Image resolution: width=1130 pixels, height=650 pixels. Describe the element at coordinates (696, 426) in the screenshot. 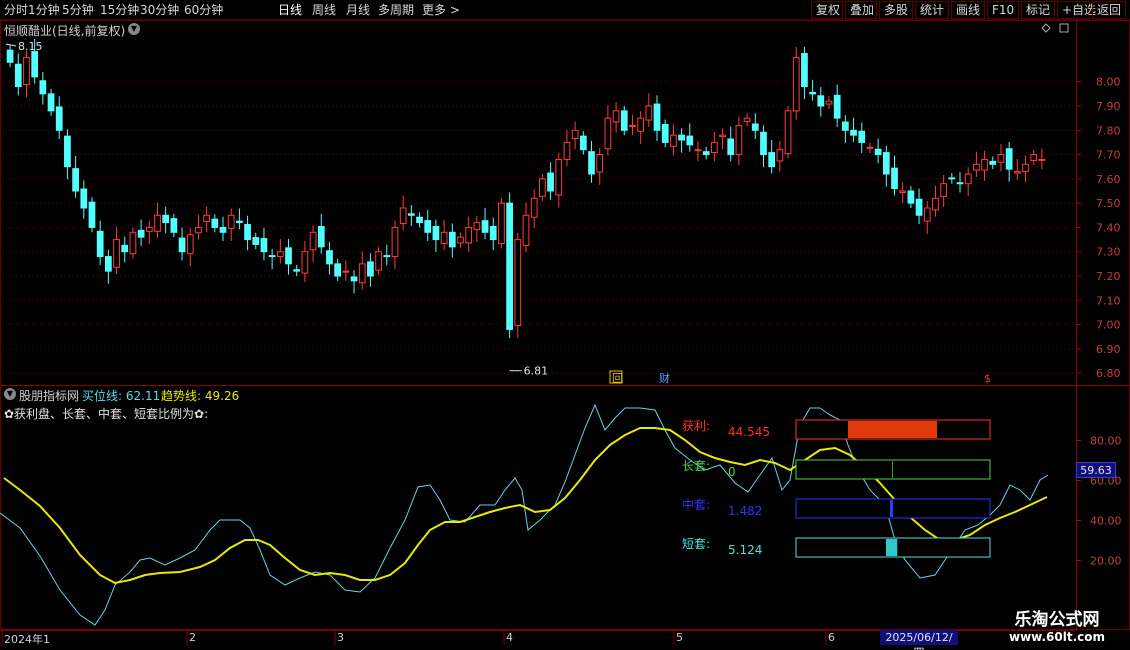

I see `ratio-label: 获利:` at that location.